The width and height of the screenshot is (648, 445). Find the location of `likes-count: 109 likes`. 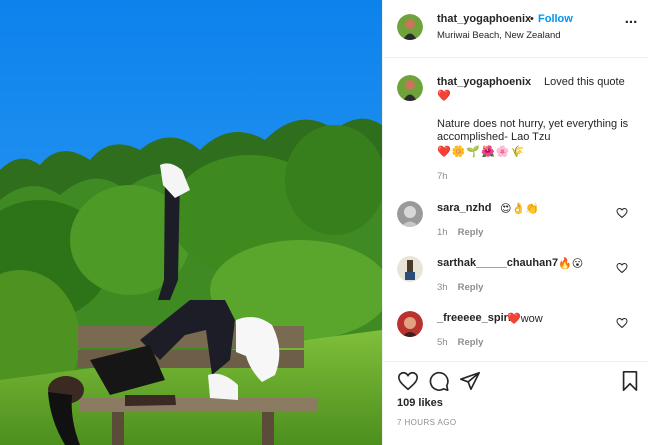

likes-count: 109 likes is located at coordinates (420, 403).